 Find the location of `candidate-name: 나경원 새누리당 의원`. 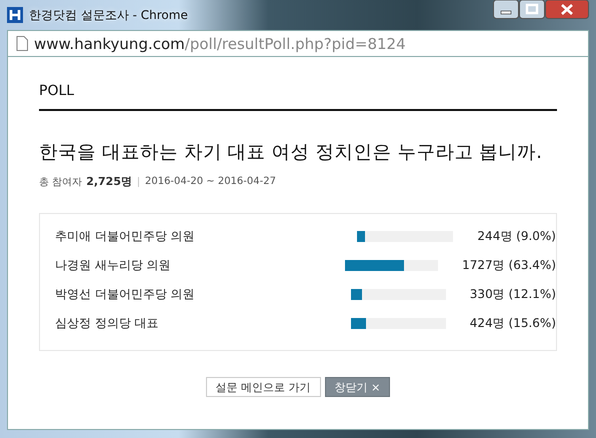

candidate-name: 나경원 새누리당 의원 is located at coordinates (113, 265).